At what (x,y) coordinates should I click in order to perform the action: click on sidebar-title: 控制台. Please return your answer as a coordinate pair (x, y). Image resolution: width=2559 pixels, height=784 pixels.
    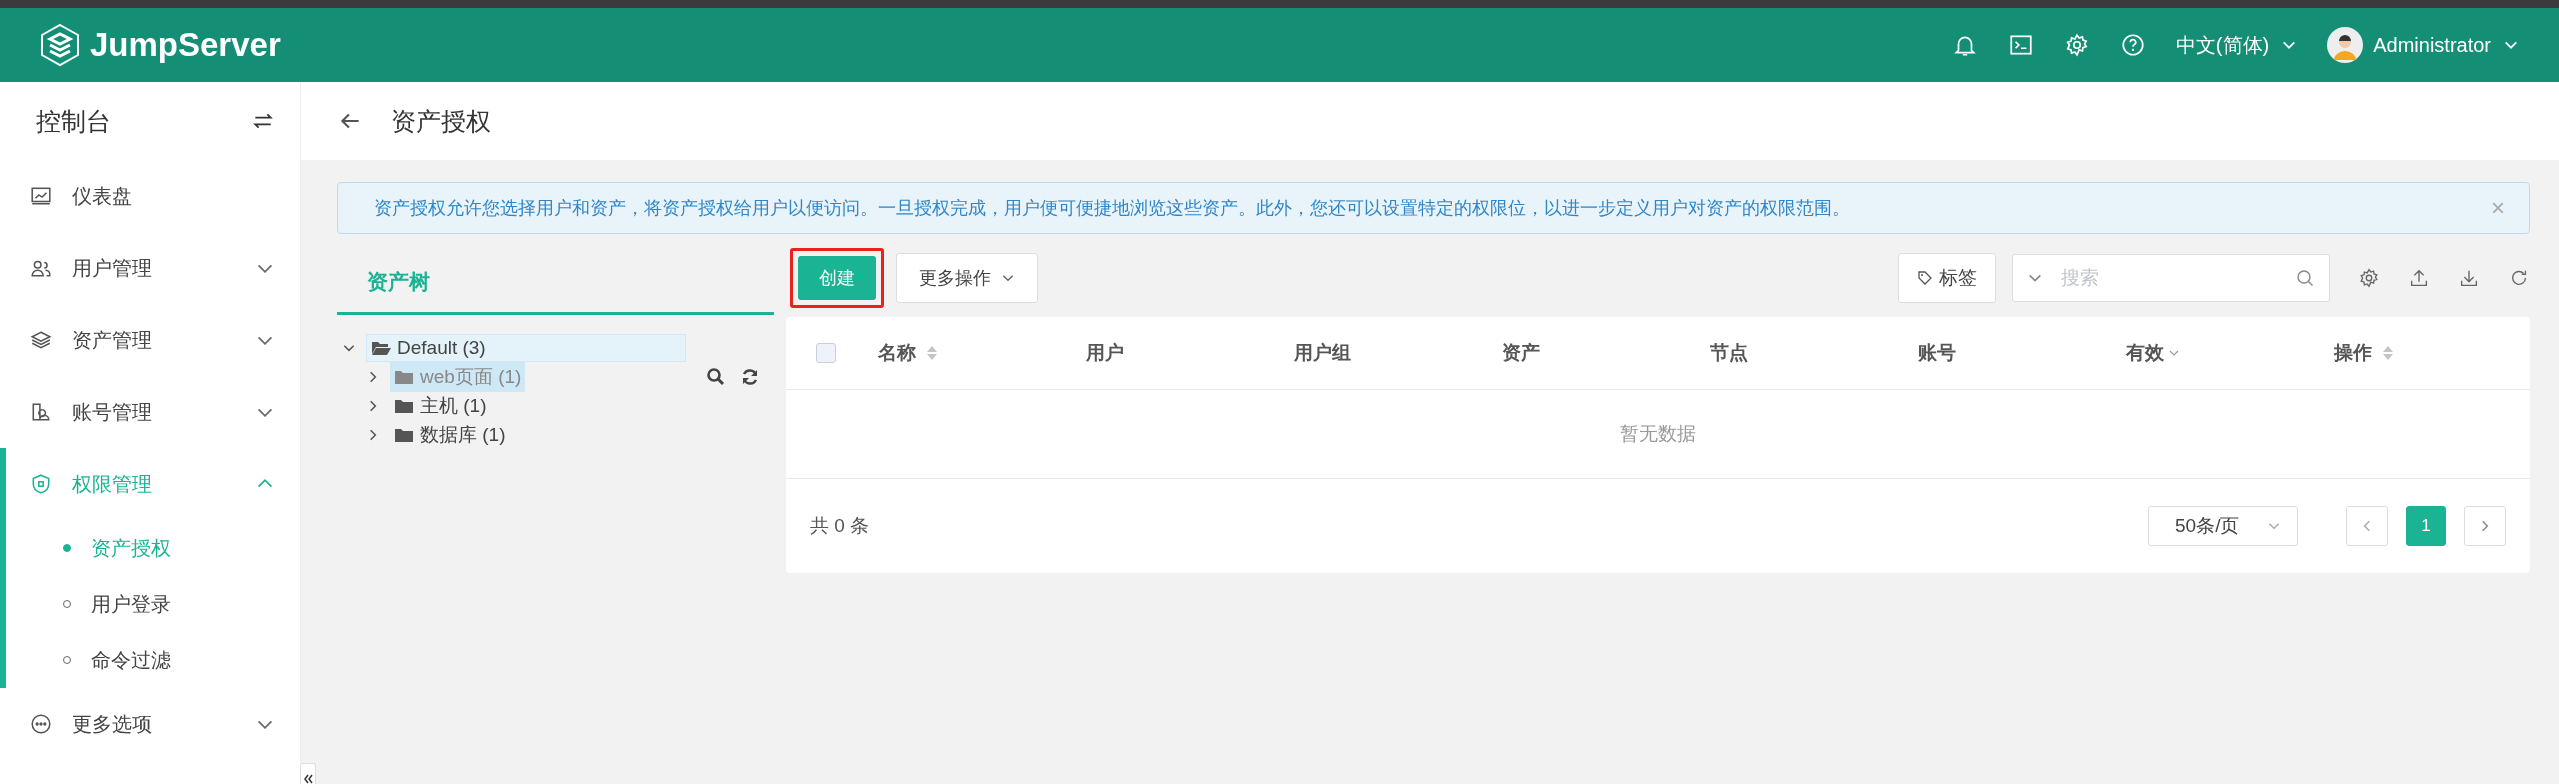
    Looking at the image, I should click on (73, 121).